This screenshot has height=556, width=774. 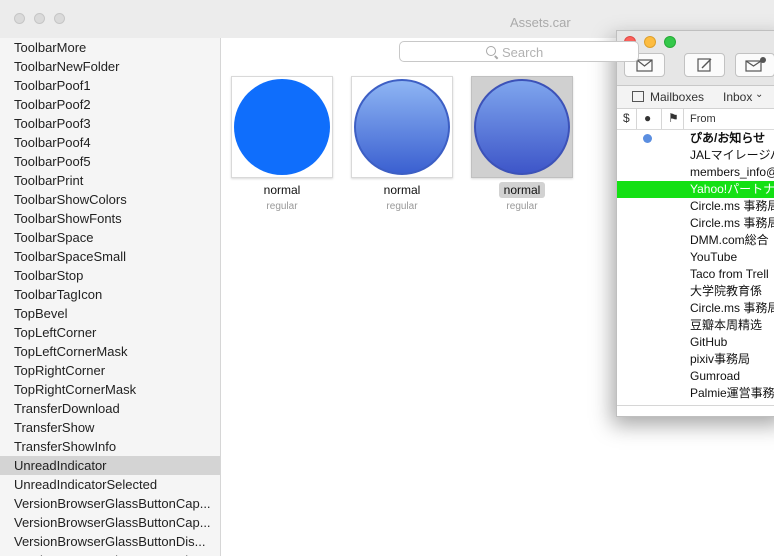 What do you see at coordinates (647, 118) in the screenshot?
I see `unread-column-icon: ●` at bounding box center [647, 118].